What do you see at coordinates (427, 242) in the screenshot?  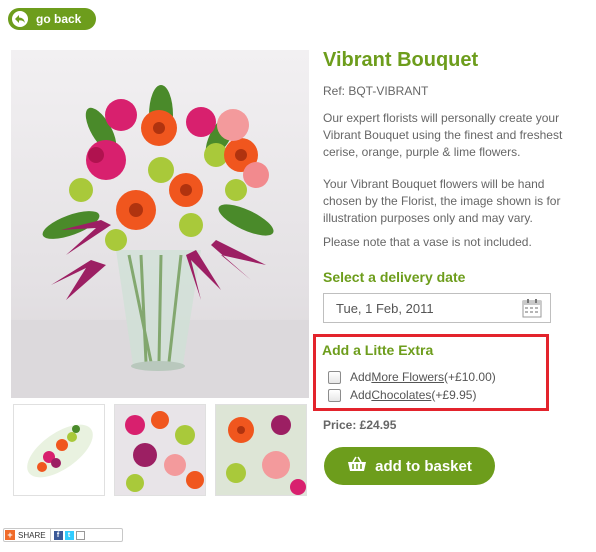 I see `product-description-3: Please note that a vase is not included.` at bounding box center [427, 242].